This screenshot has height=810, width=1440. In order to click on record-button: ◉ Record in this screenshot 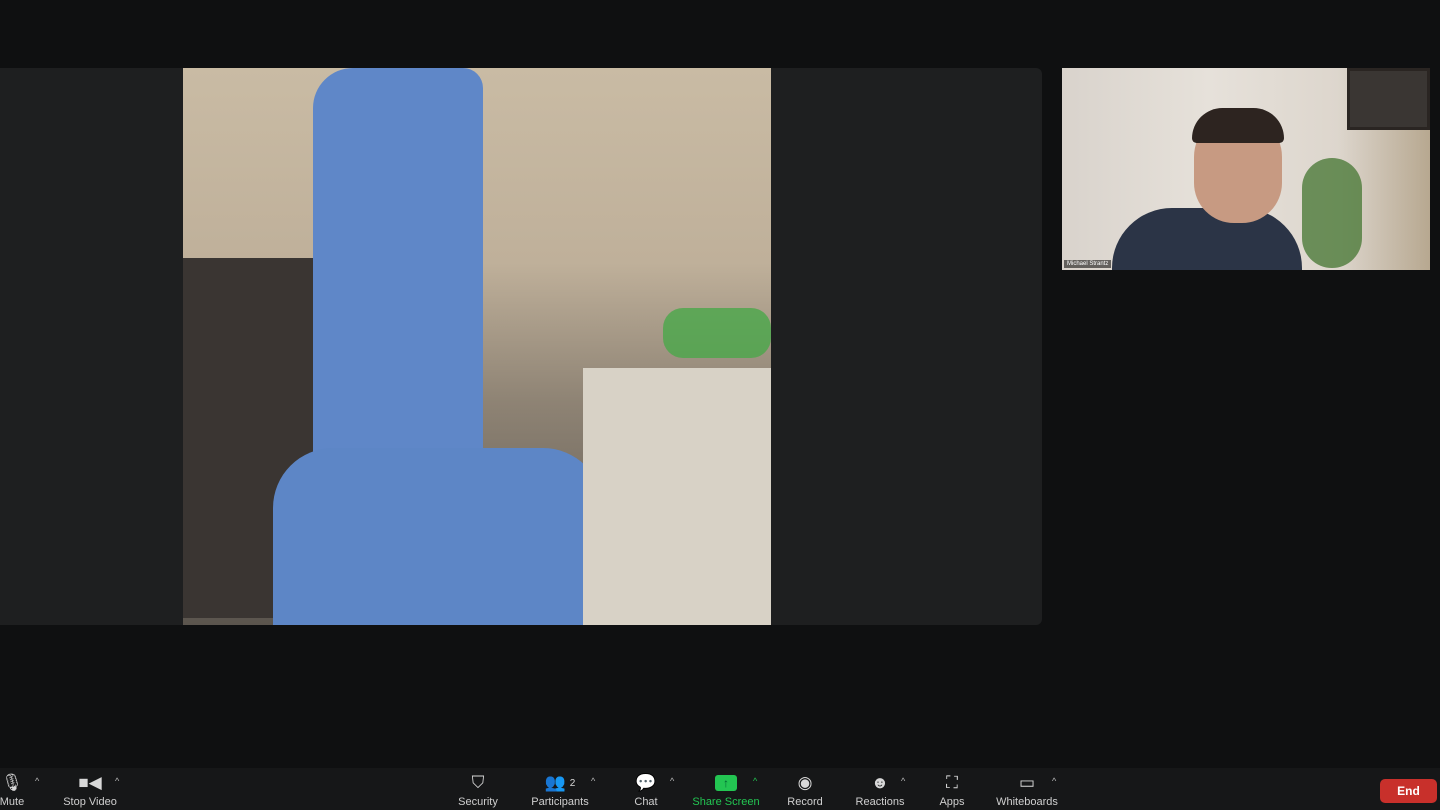, I will do `click(805, 790)`.